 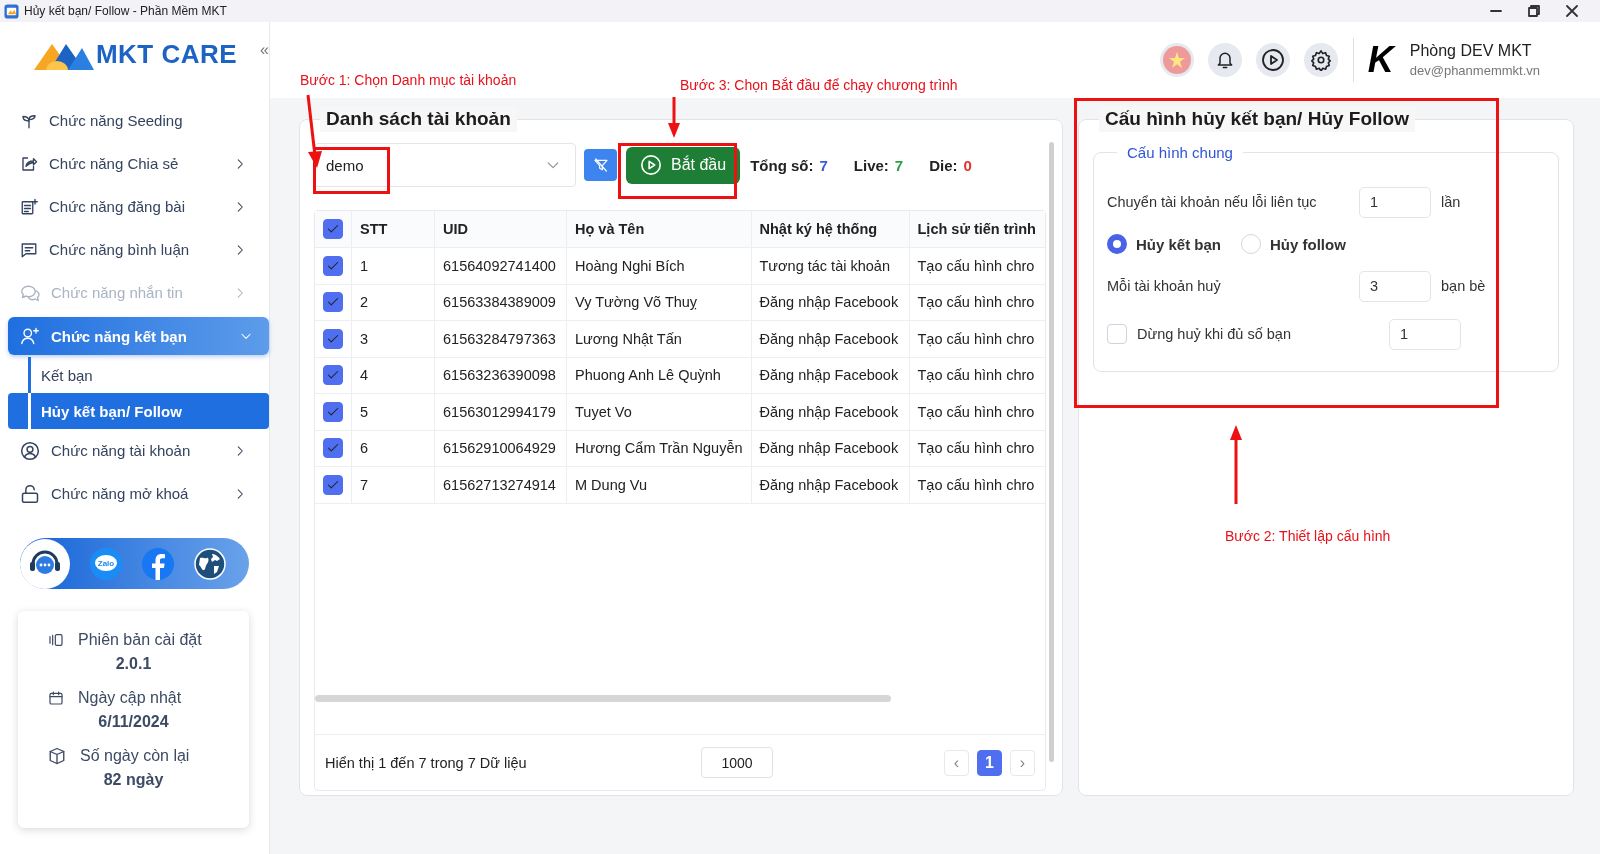 What do you see at coordinates (1022, 762) in the screenshot?
I see `next-page-button: ›` at bounding box center [1022, 762].